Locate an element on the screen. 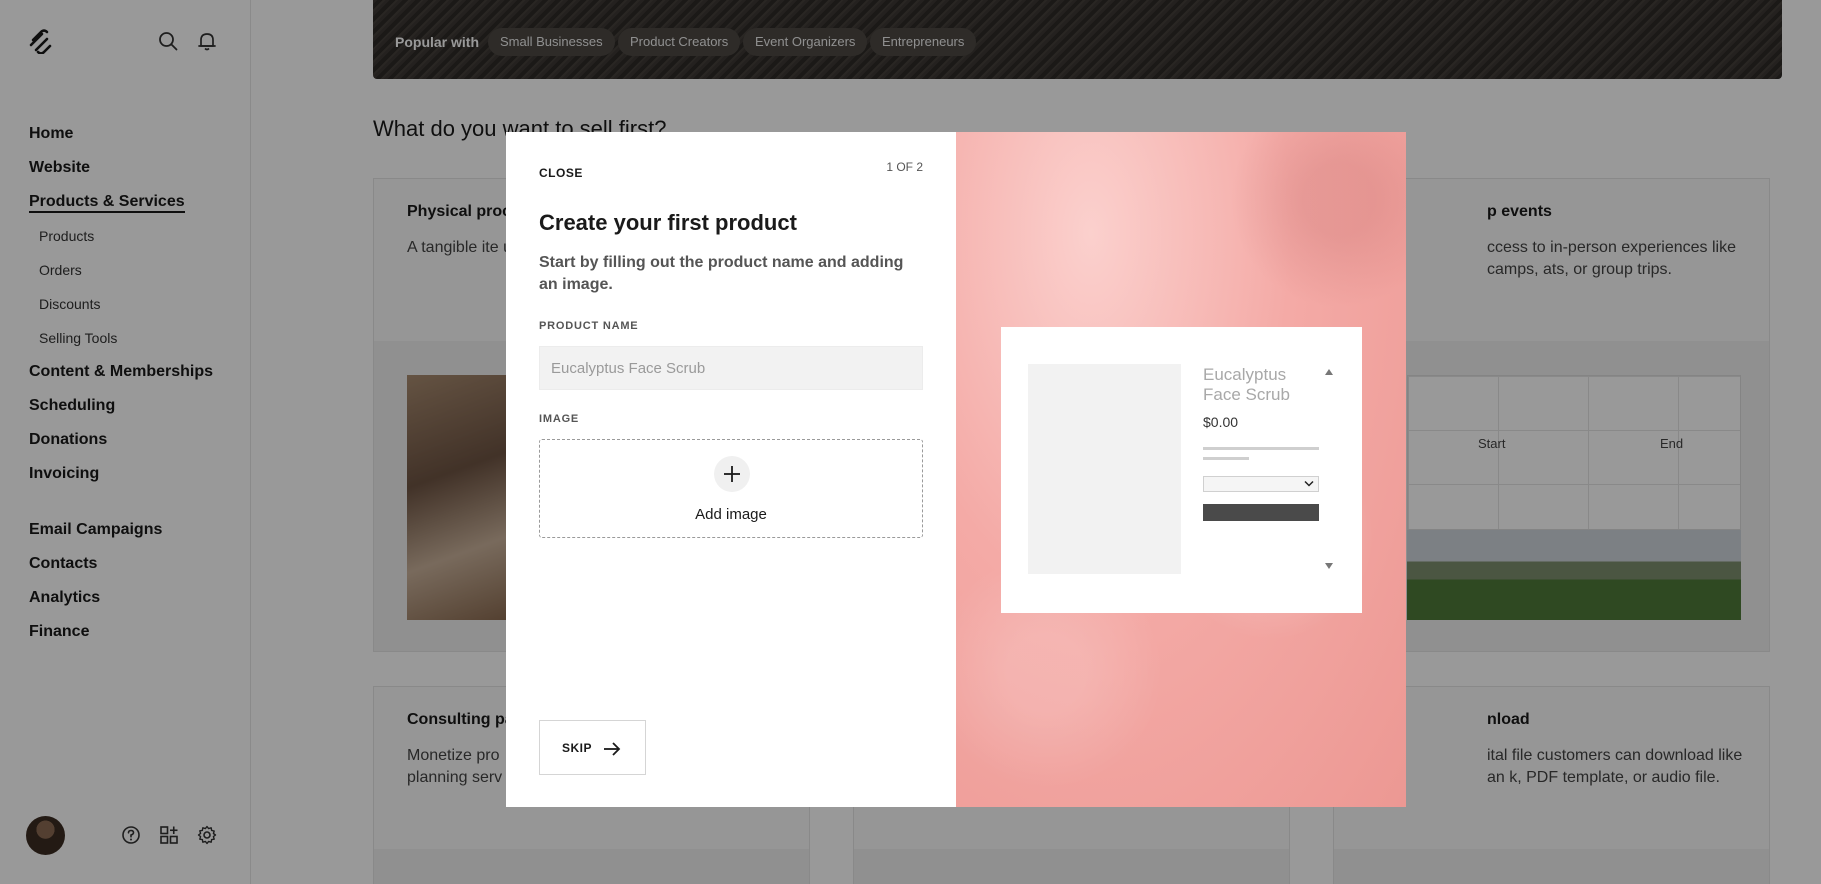  product-preview-card: Eucalyptus Face Scrub $0.00 is located at coordinates (1181, 470).